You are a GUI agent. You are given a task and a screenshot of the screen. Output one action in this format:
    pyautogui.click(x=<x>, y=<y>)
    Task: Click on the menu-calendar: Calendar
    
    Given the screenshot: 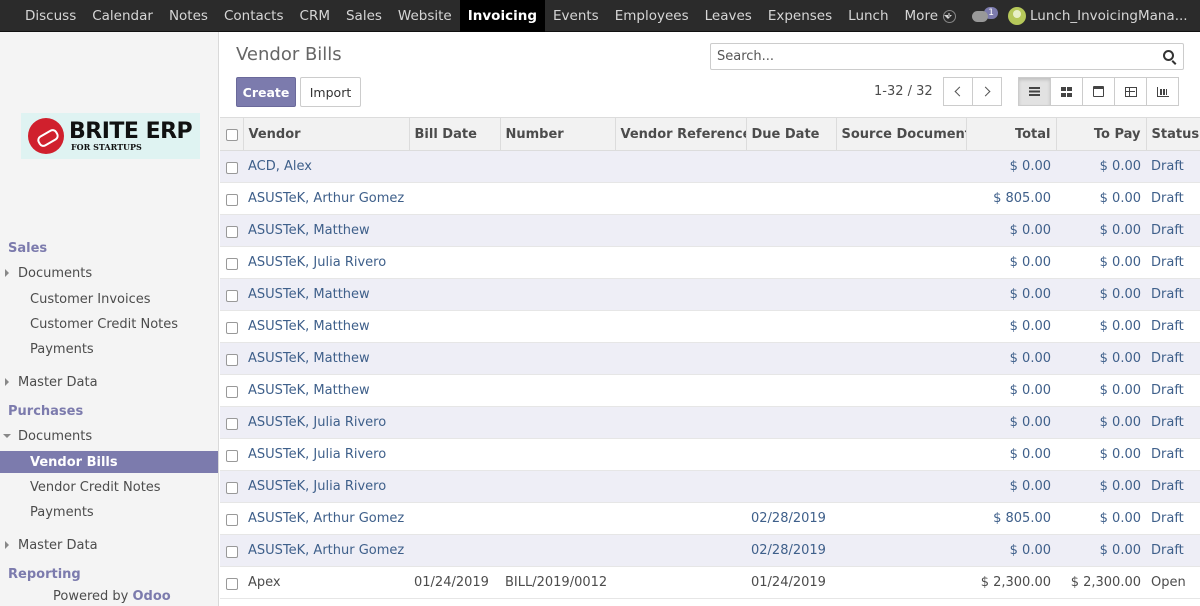 What is the action you would take?
    pyautogui.click(x=122, y=16)
    